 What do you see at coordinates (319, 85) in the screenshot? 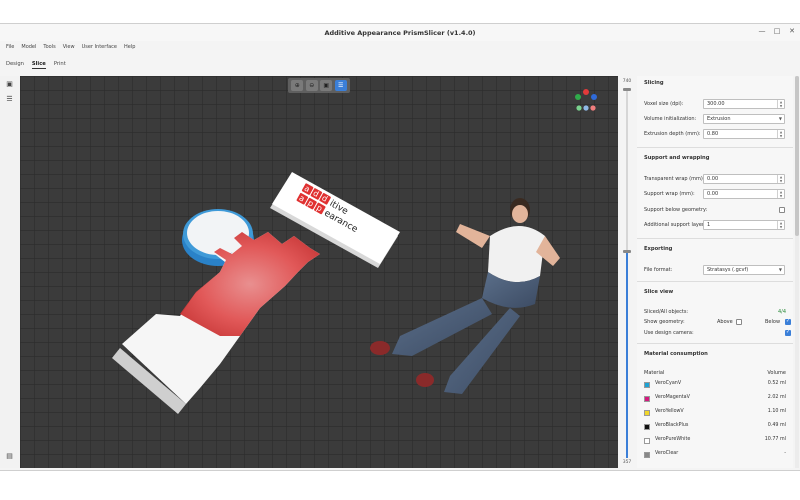
I see `view-toolbar: ⊕ ⊖ ▣ ☰` at bounding box center [319, 85].